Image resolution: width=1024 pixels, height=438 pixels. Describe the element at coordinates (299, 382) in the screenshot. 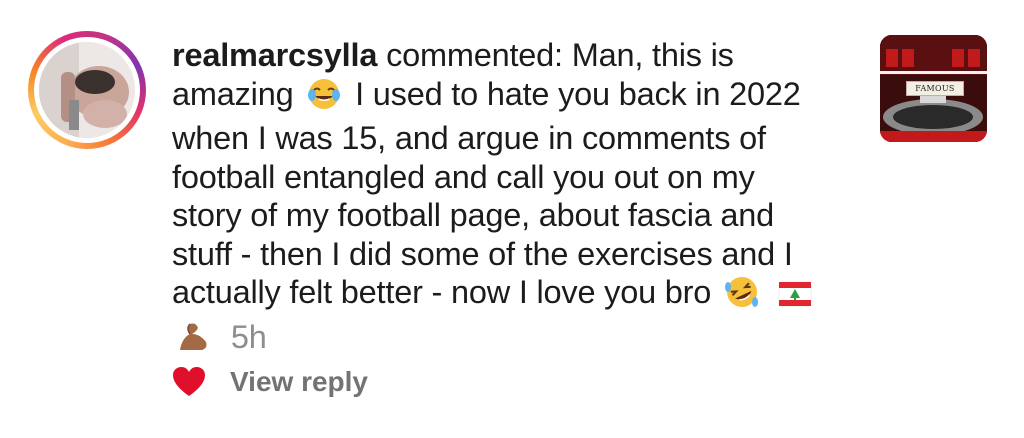

I see `view-reply-button: View reply` at that location.